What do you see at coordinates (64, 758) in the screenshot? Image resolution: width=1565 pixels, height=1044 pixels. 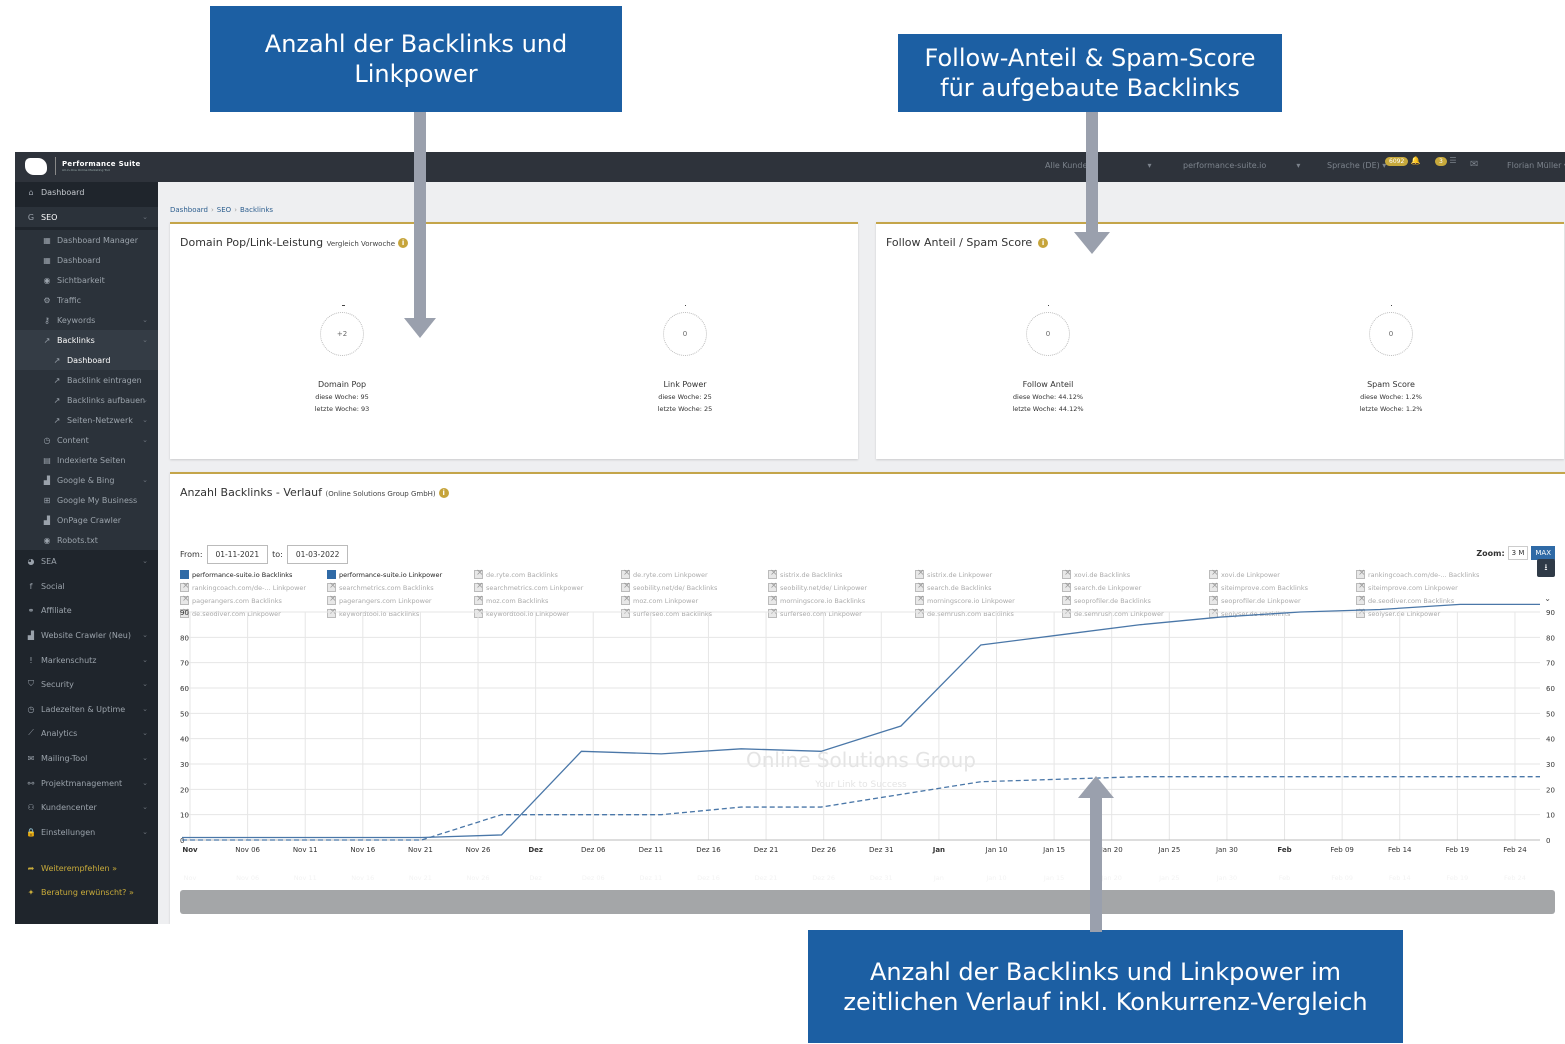 I see `sidebar-item-label: Mailing-Tool` at bounding box center [64, 758].